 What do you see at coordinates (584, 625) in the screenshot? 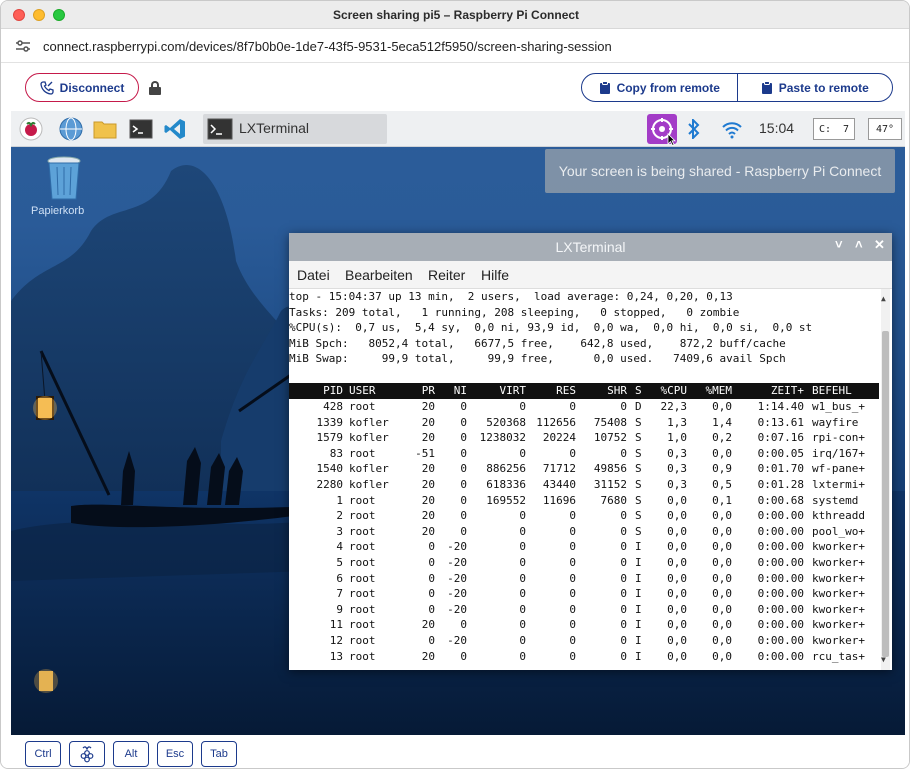
I see `process-row: 11 root 20 0 0 0 0 I 0,0 0,0 0:00.00 kworker+` at bounding box center [584, 625].